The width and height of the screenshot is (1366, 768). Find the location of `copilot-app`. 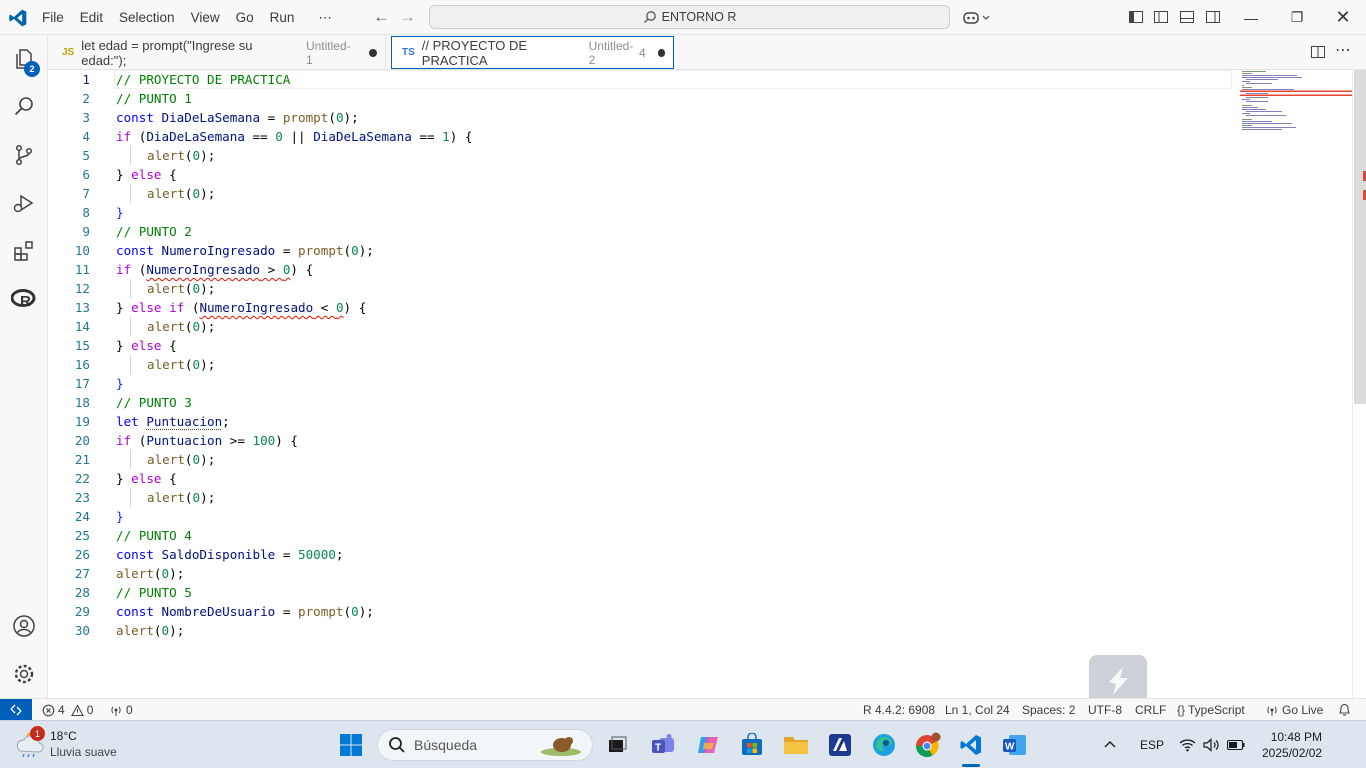

copilot-app is located at coordinates (708, 745).